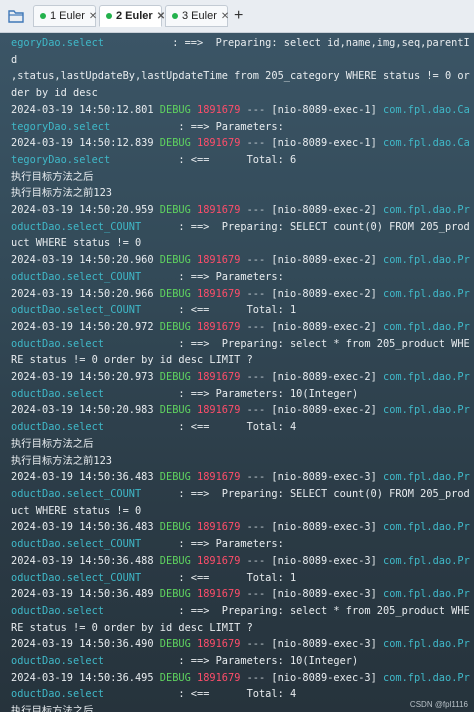 Image resolution: width=474 pixels, height=712 pixels. I want to click on tab-3-euler: 3 Euler ✕, so click(197, 16).